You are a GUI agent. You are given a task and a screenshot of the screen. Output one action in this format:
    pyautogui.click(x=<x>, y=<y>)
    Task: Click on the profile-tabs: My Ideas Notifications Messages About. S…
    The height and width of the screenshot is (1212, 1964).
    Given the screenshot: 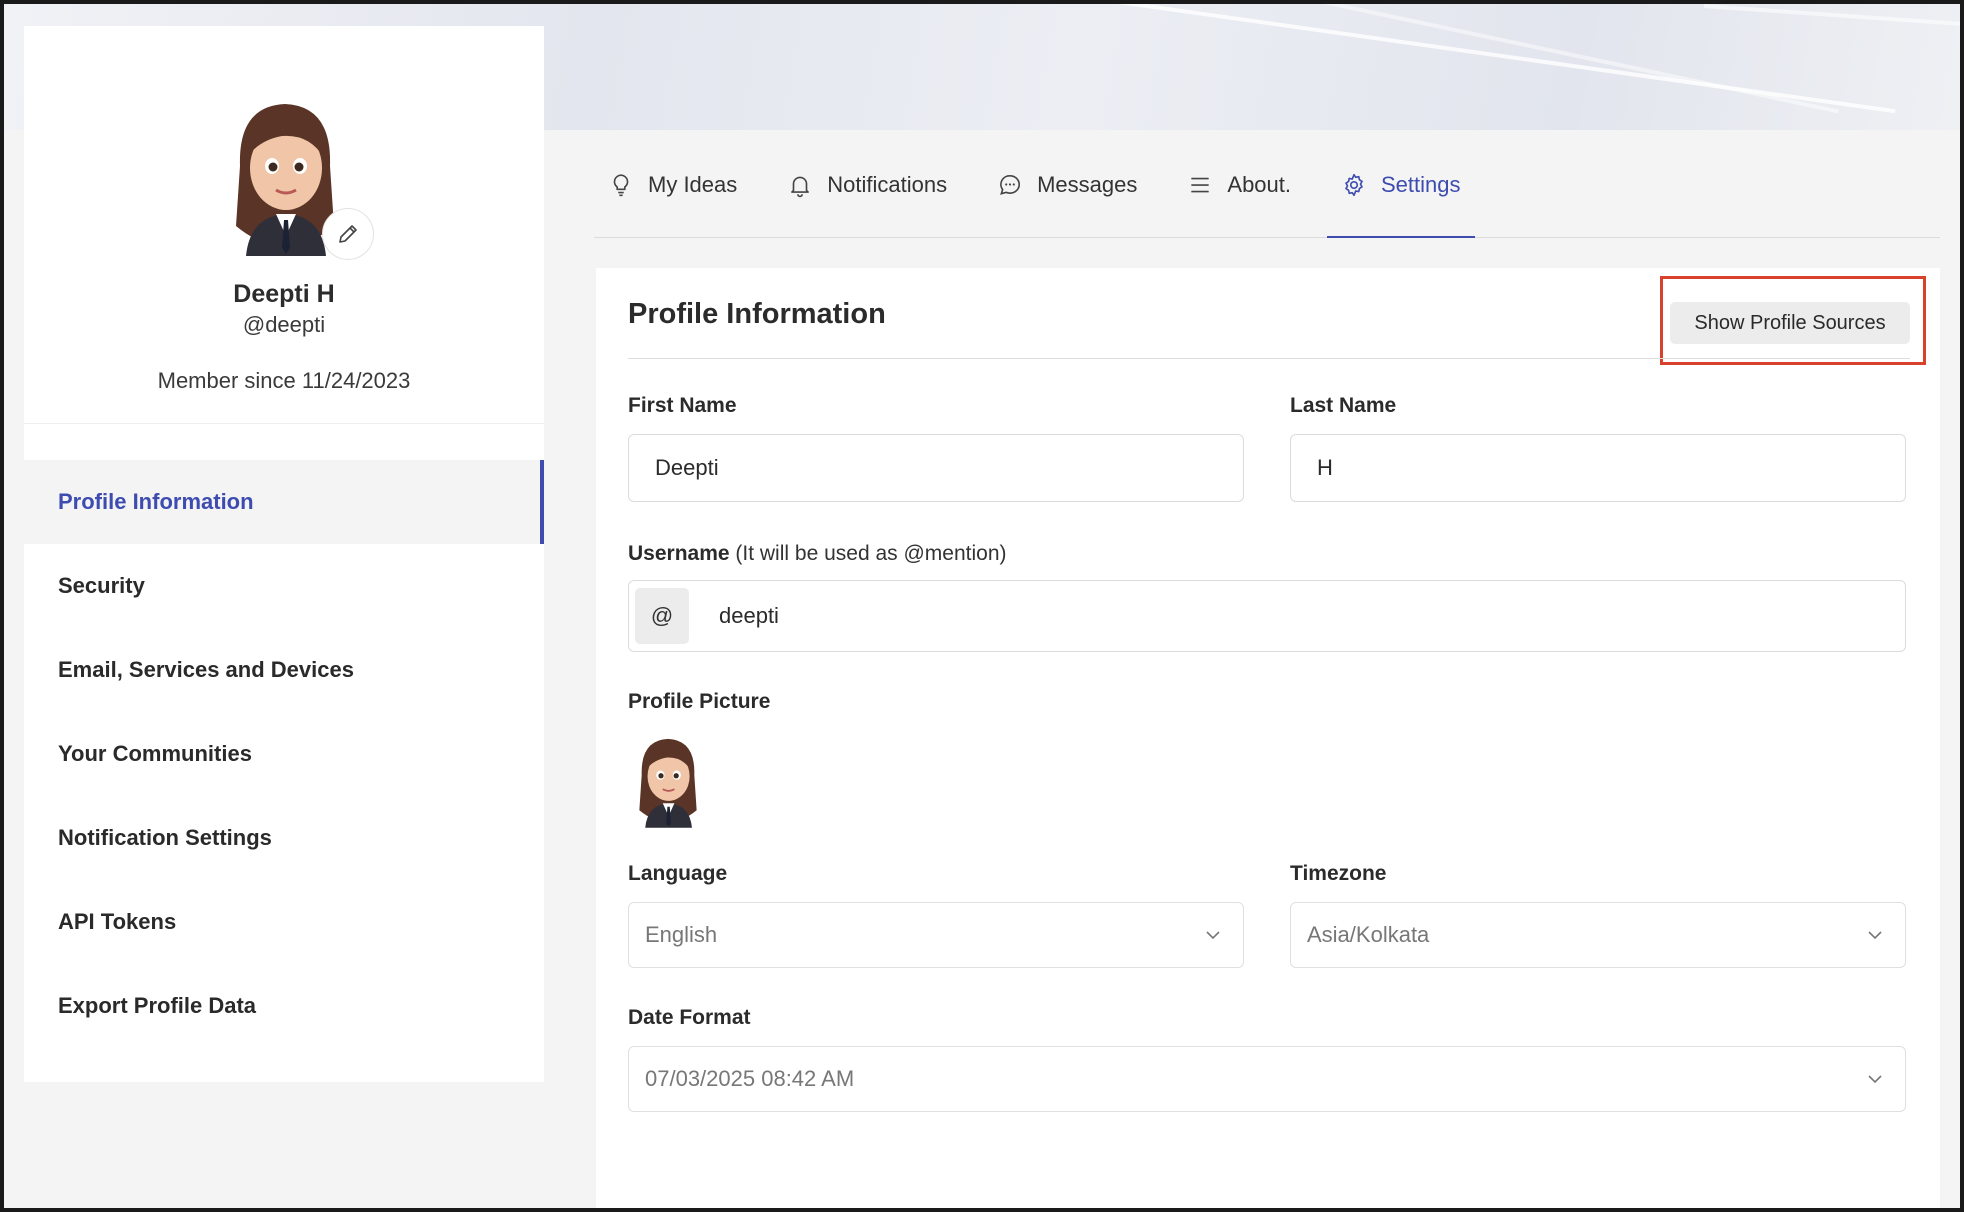 What is the action you would take?
    pyautogui.click(x=1267, y=185)
    